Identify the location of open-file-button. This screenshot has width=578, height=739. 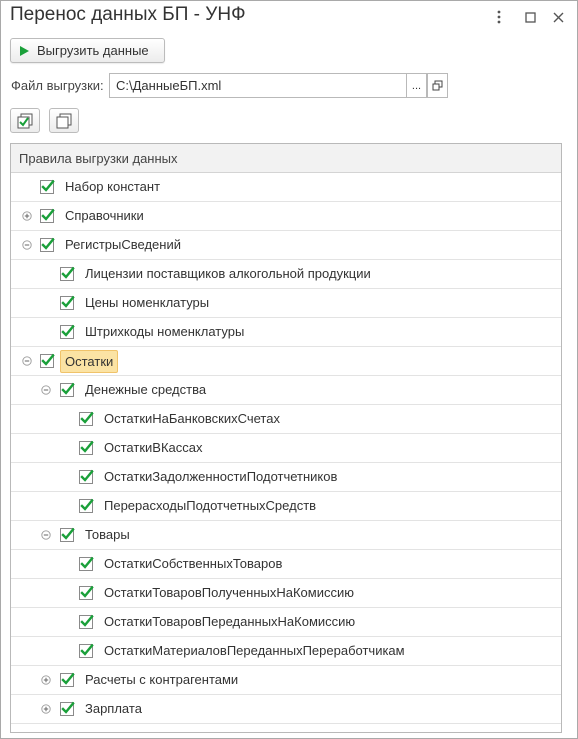
(437, 85).